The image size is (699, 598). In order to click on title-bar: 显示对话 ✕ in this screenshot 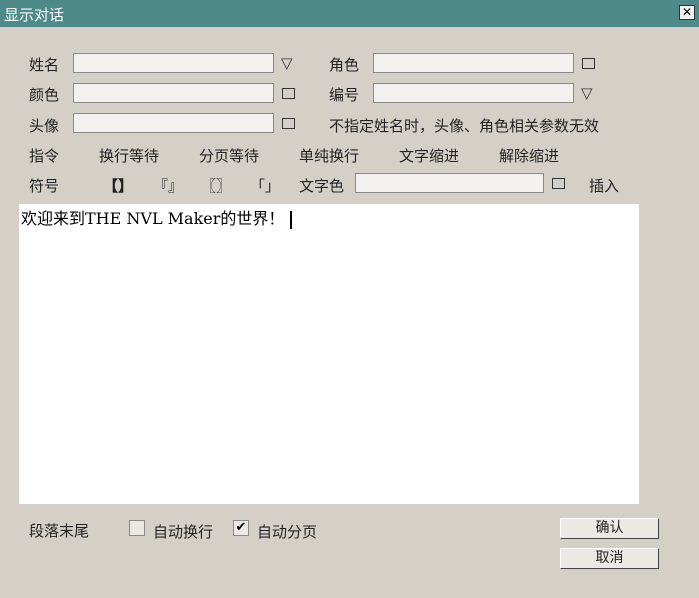, I will do `click(349, 13)`.